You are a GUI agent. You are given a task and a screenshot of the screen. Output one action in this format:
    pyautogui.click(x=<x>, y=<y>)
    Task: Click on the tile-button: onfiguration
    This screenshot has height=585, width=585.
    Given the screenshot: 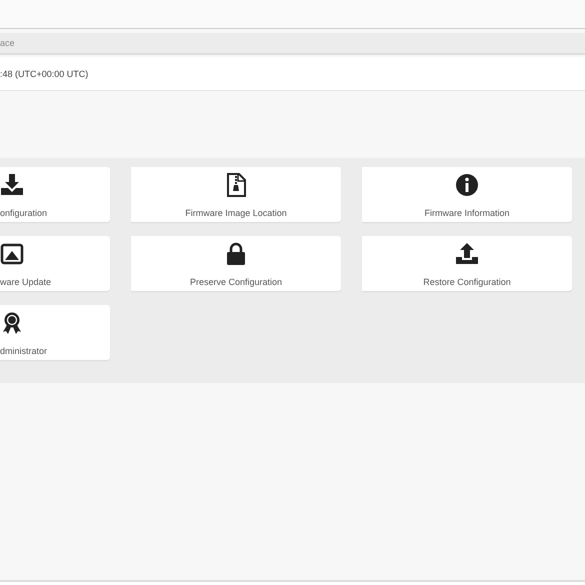 What is the action you would take?
    pyautogui.click(x=55, y=194)
    